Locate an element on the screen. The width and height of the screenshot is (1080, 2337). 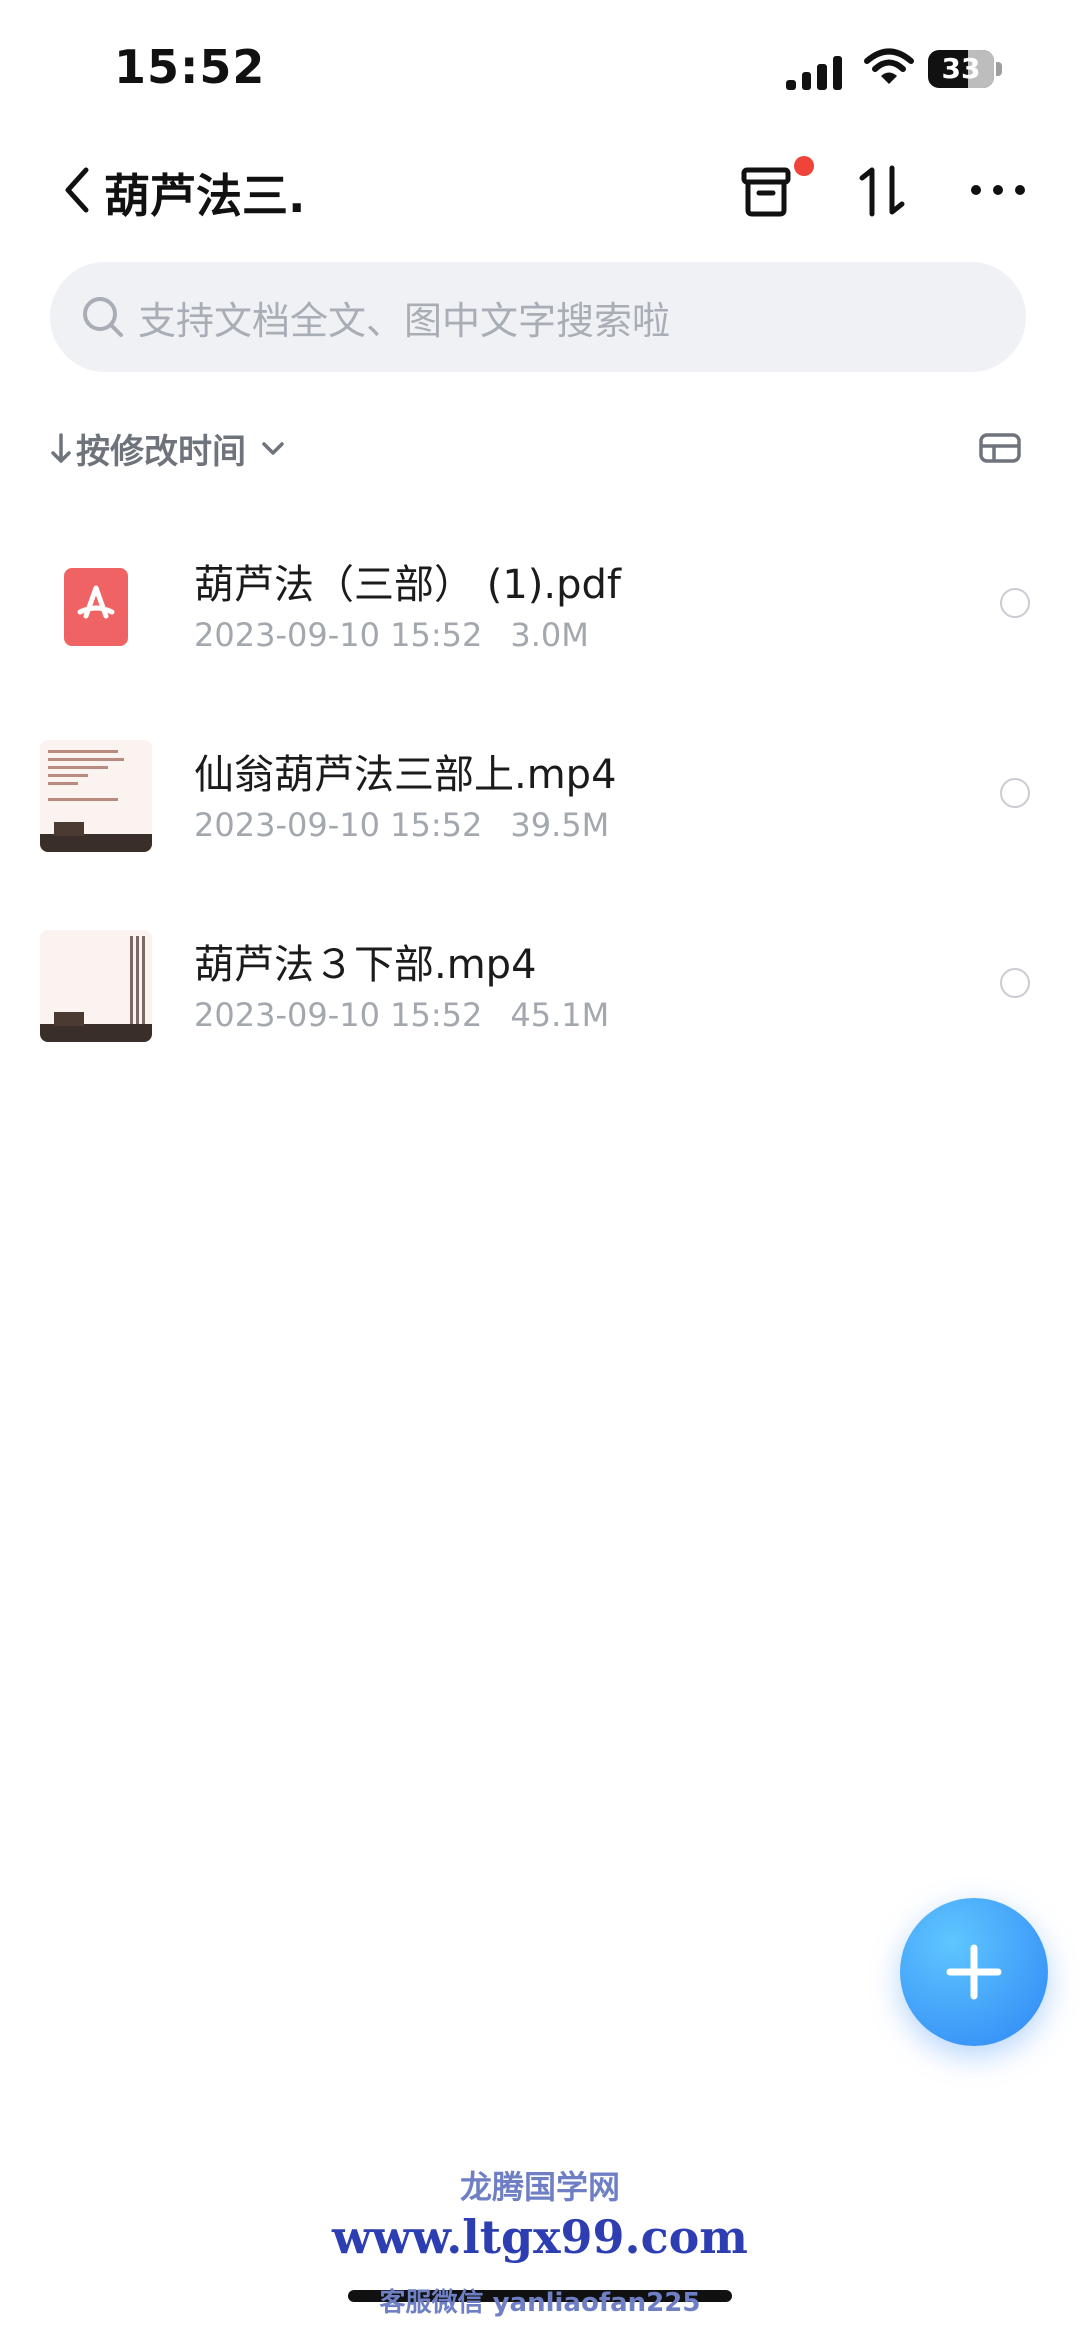
watermark-title: 龙腾国学网 is located at coordinates (539, 2187).